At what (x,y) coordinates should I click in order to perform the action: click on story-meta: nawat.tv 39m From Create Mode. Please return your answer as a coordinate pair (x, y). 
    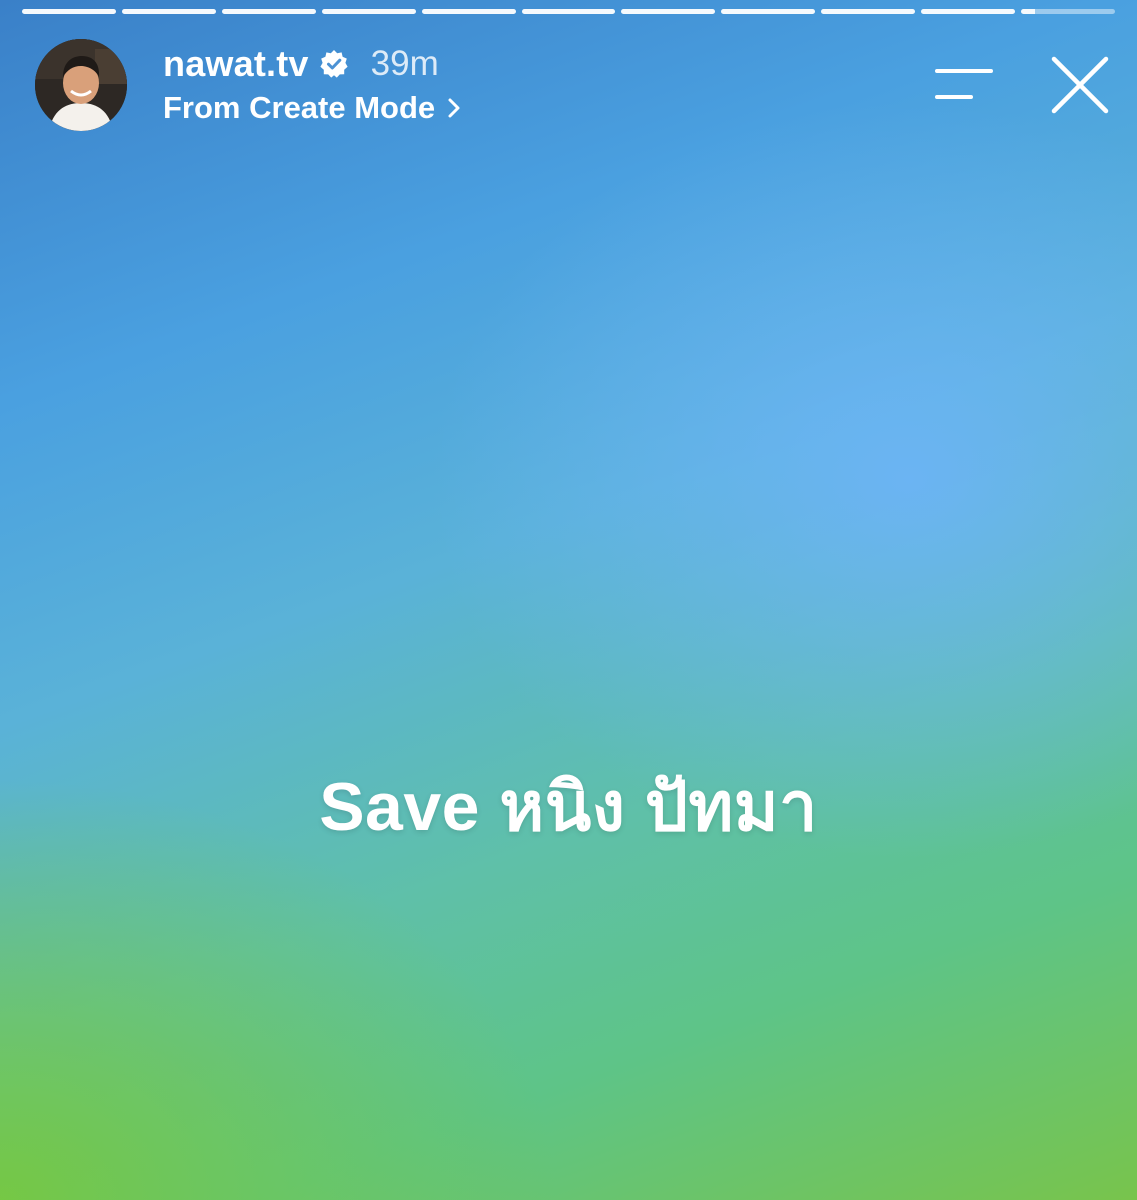
    Looking at the image, I should click on (312, 84).